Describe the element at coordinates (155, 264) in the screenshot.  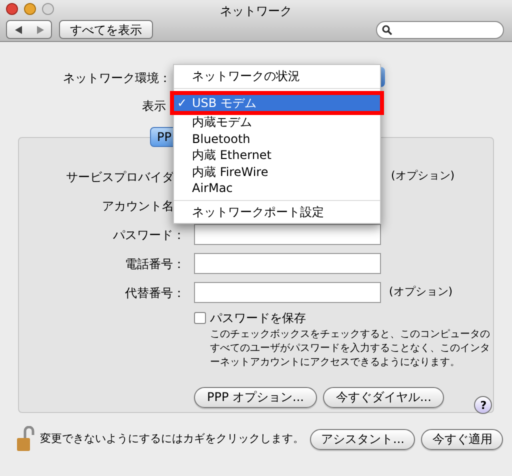
I see `field-label: 電話番号：` at that location.